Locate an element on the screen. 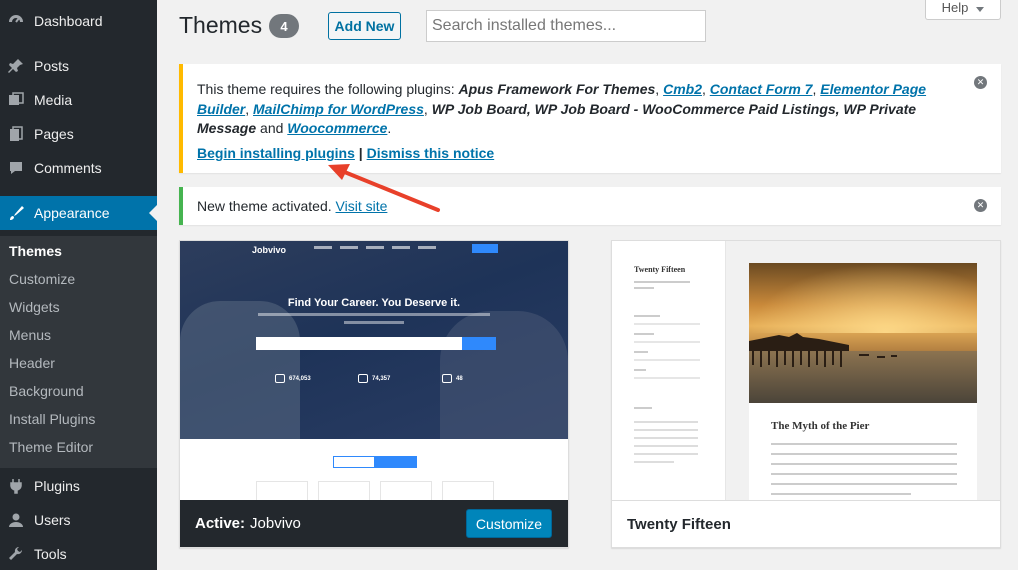 The width and height of the screenshot is (1018, 570). plug-icon is located at coordinates (16, 486).